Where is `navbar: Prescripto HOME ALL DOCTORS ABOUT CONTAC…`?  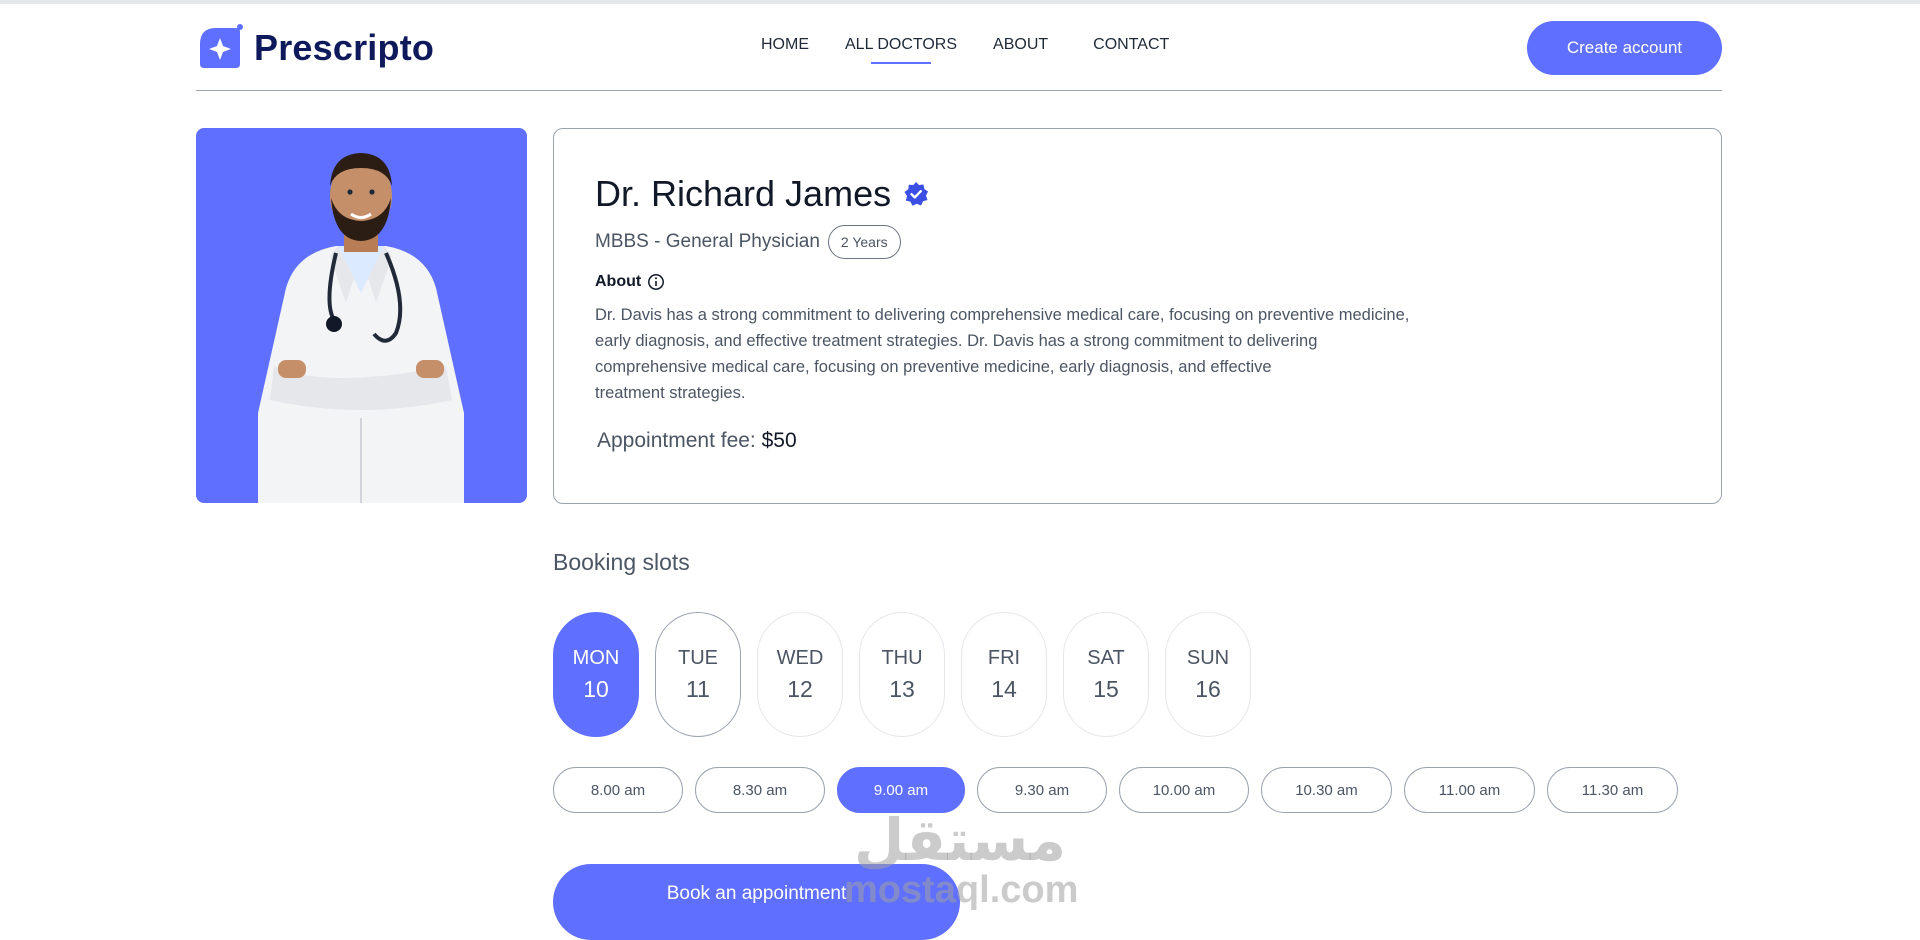
navbar: Prescripto HOME ALL DOCTORS ABOUT CONTAC… is located at coordinates (959, 55).